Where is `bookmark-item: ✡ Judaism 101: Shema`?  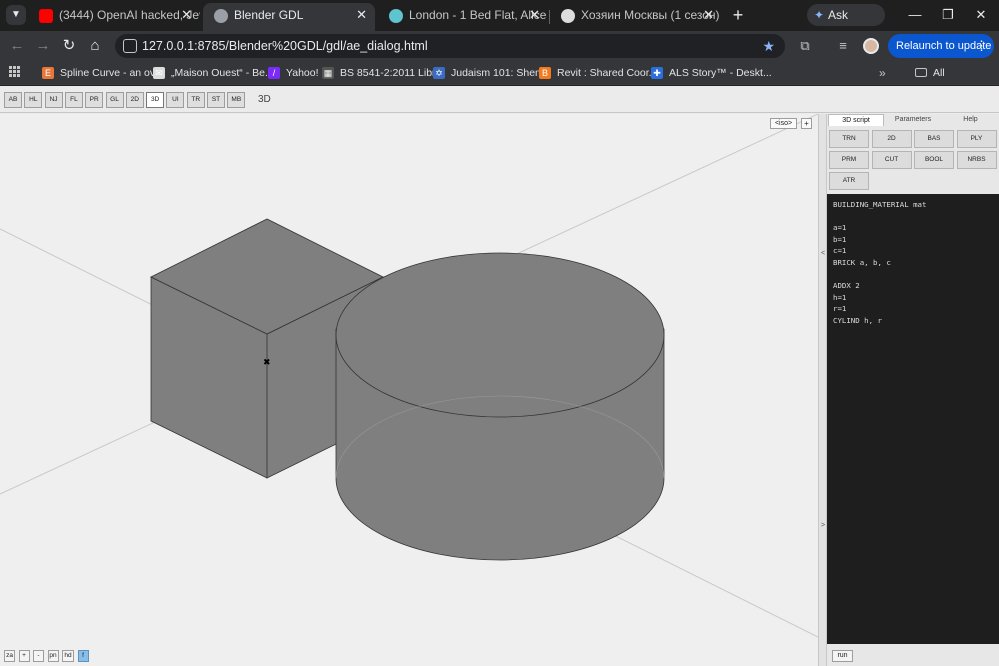
bookmark-item: ✡ Judaism 101: Shema is located at coordinates (491, 73).